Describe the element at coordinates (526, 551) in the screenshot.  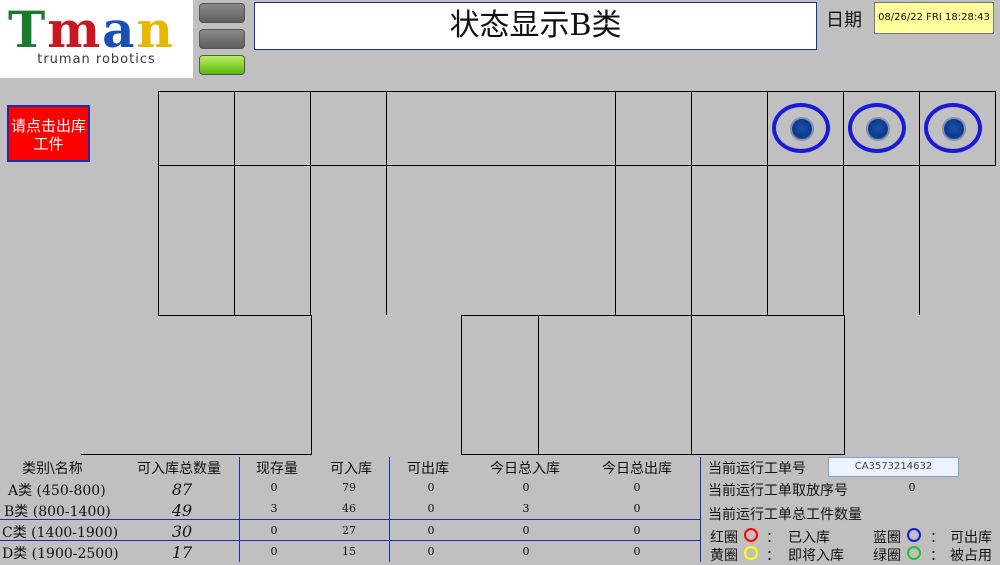
I see `row-today-in-d: 0` at that location.